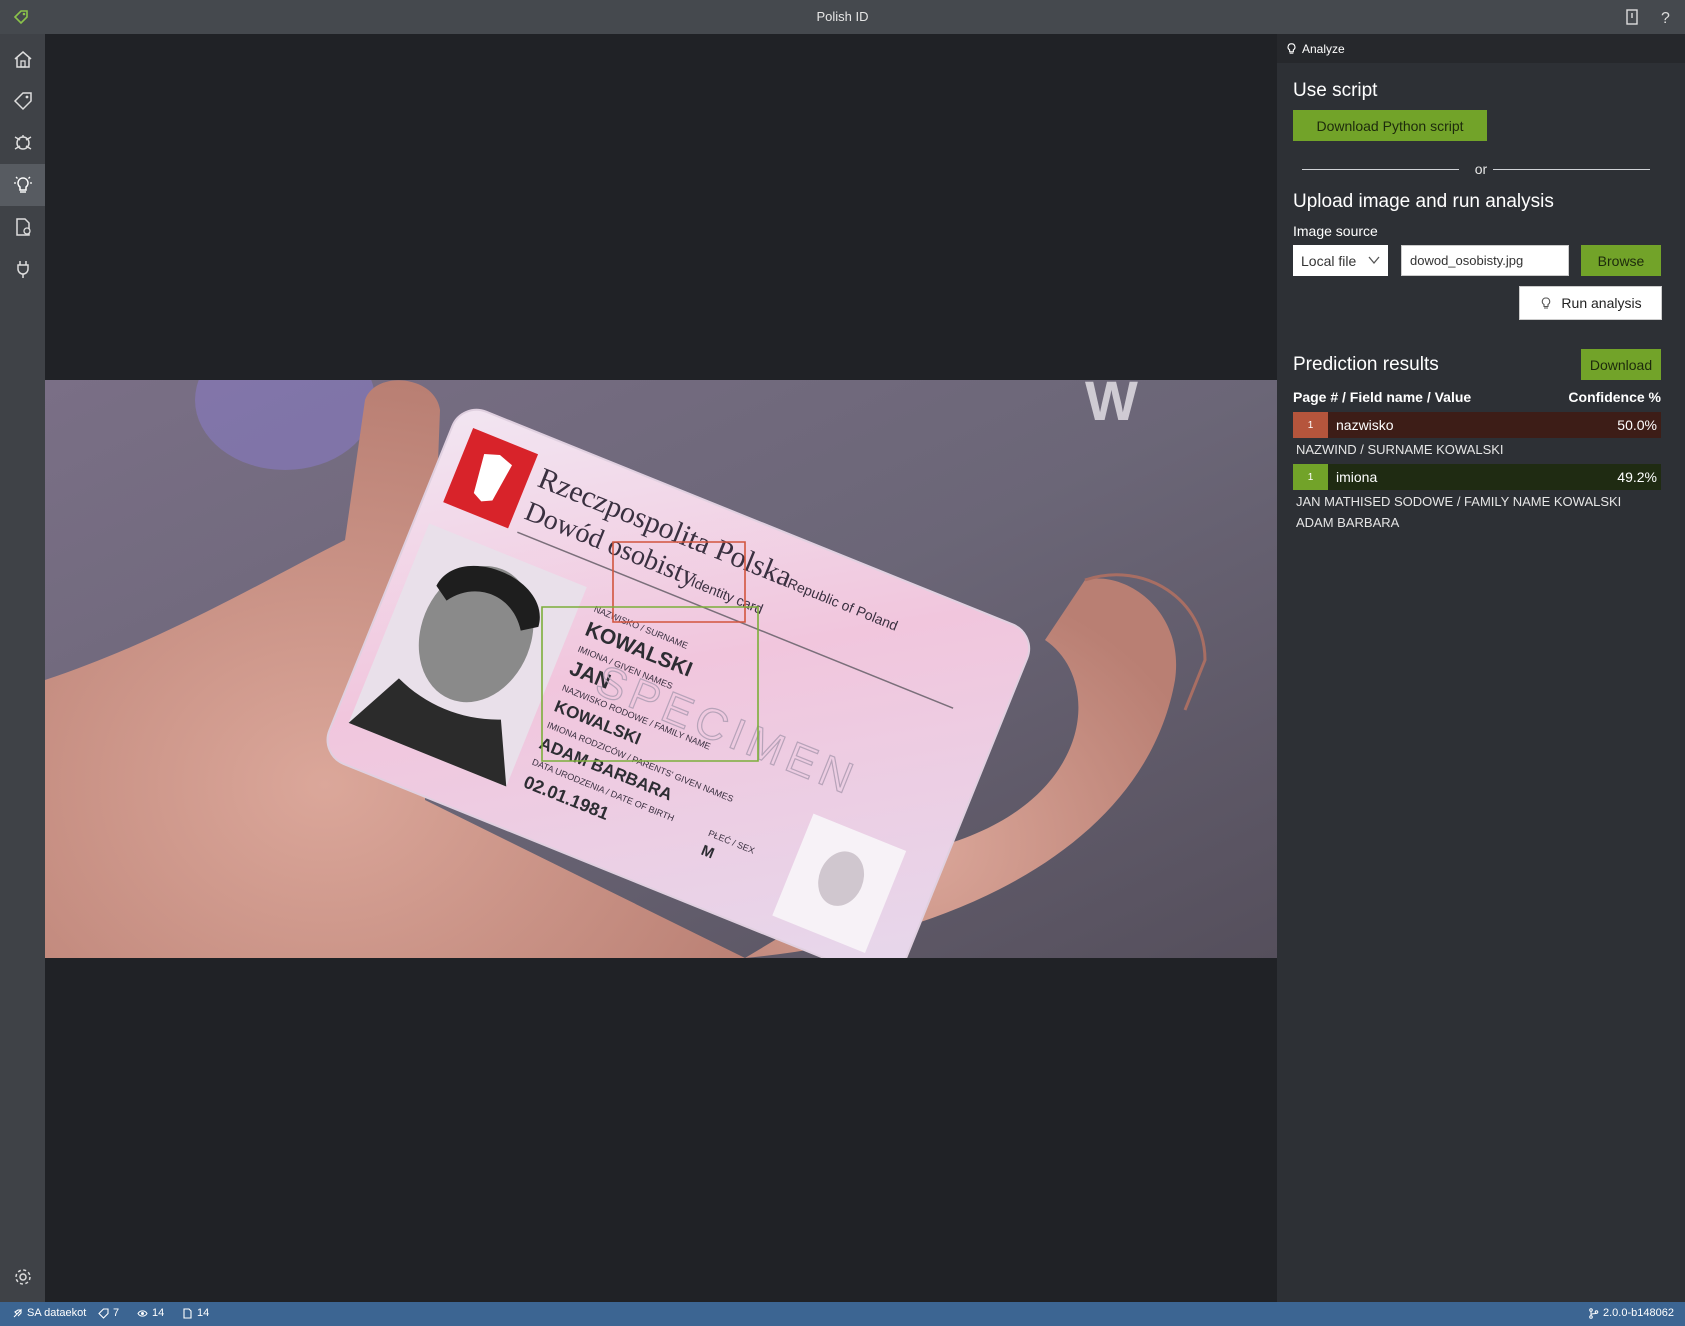  Describe the element at coordinates (187, 1313) in the screenshot. I see `document-icon` at that location.